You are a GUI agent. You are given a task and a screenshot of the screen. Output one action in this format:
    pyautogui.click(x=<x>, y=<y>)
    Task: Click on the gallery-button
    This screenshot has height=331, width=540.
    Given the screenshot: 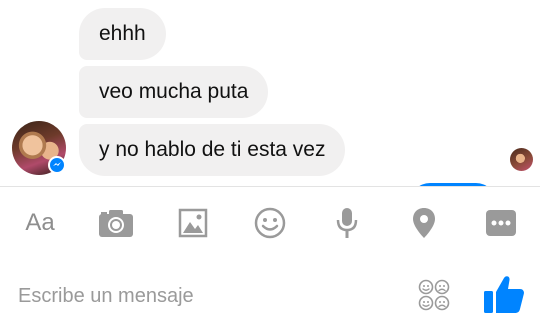 What is the action you would take?
    pyautogui.click(x=193, y=223)
    